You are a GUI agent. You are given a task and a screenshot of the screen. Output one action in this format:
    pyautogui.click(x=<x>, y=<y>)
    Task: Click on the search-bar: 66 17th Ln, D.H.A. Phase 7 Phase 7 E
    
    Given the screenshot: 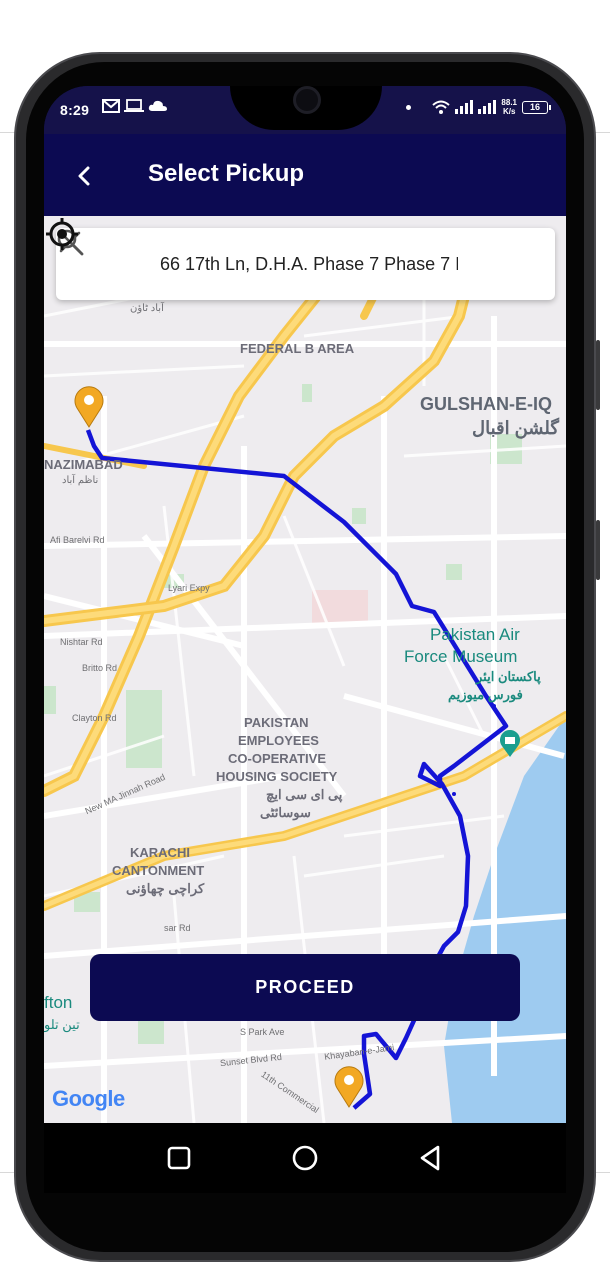 What is the action you would take?
    pyautogui.click(x=305, y=264)
    